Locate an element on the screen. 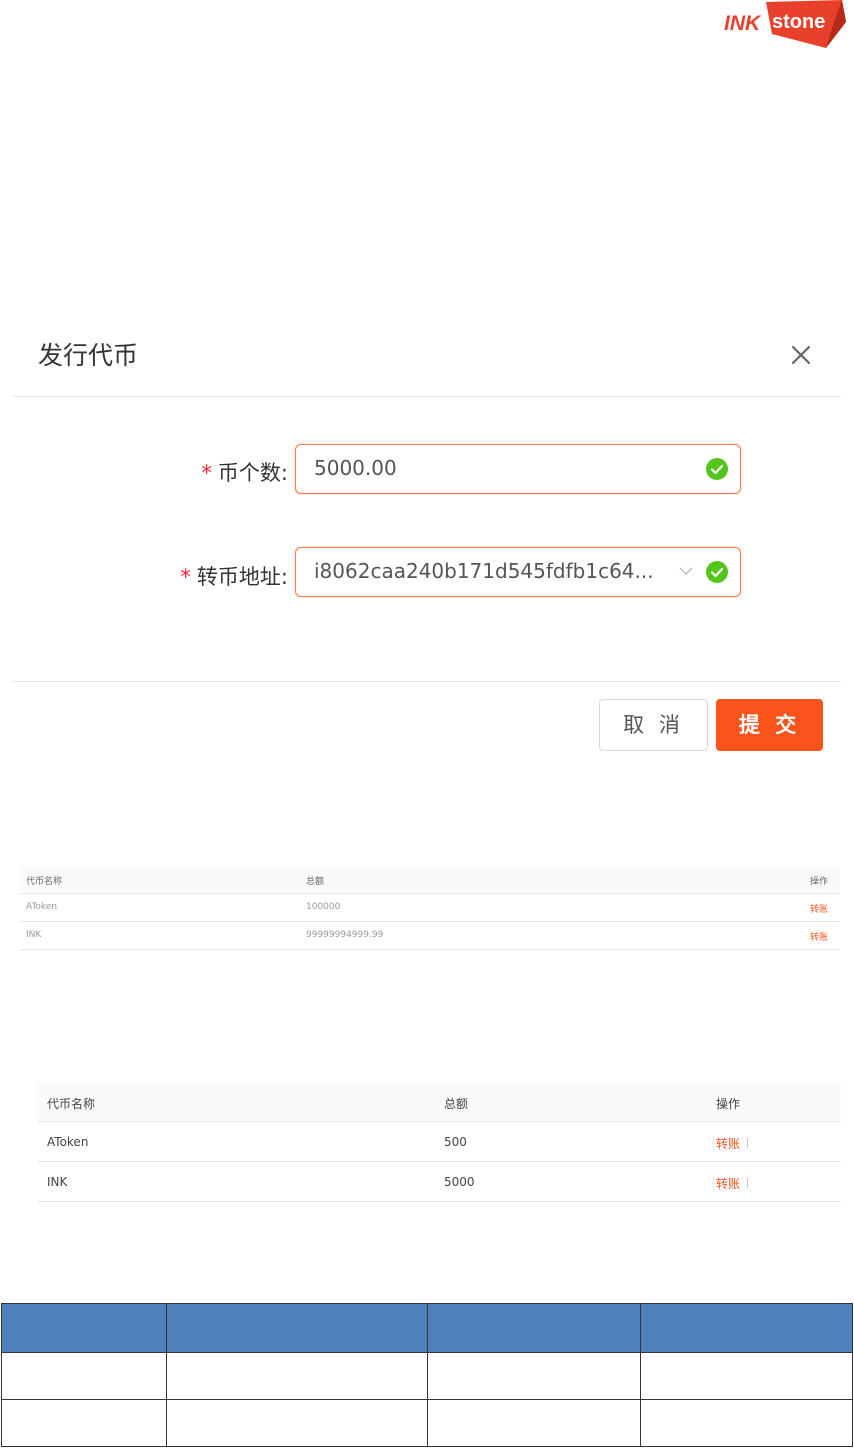 The width and height of the screenshot is (854, 1451). transfer-address-label: * 转币地址: is located at coordinates (234, 577).